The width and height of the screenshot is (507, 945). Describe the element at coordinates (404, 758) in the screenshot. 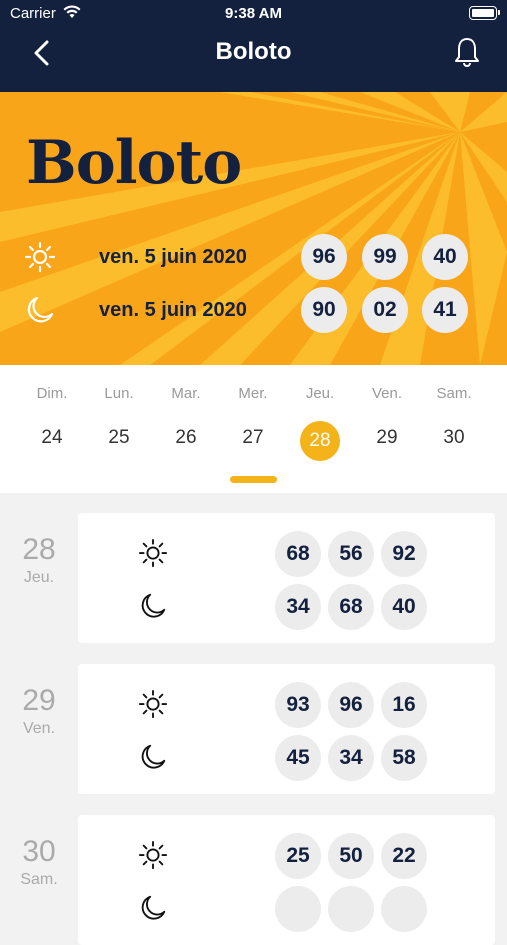

I see `number-ball: 58` at that location.